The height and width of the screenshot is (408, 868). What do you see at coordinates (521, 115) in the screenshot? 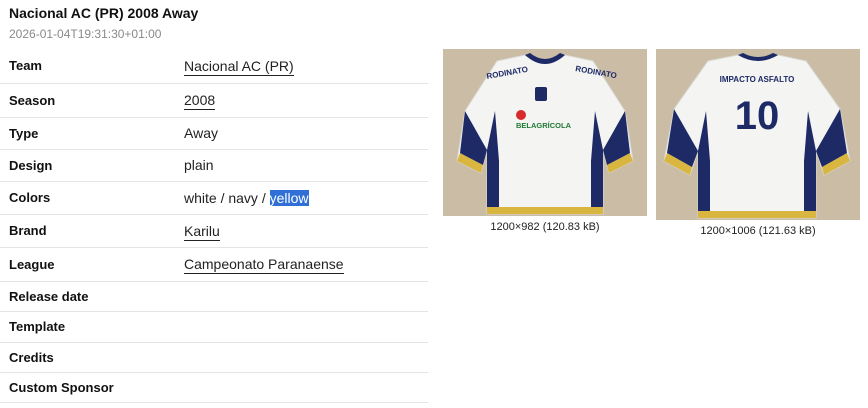
I see `sponsor-logo-icon` at bounding box center [521, 115].